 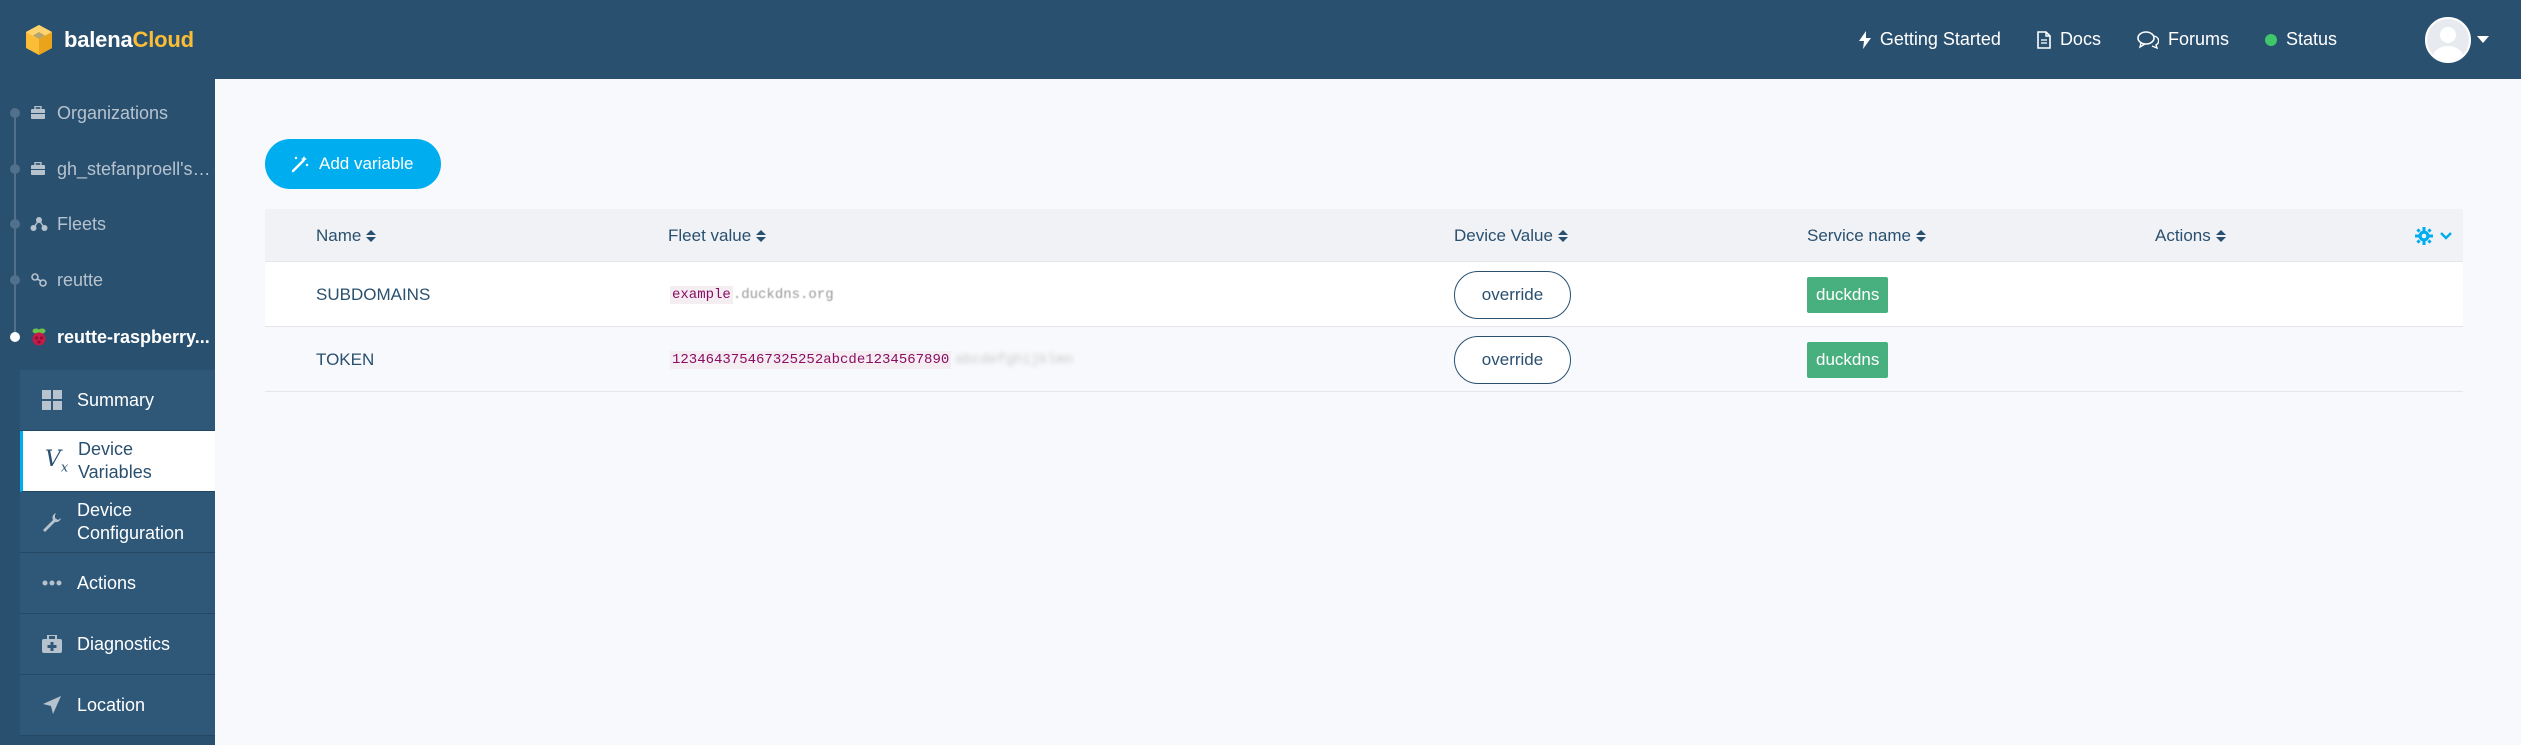 I want to click on fleet-value-highlight: example, so click(x=701, y=294).